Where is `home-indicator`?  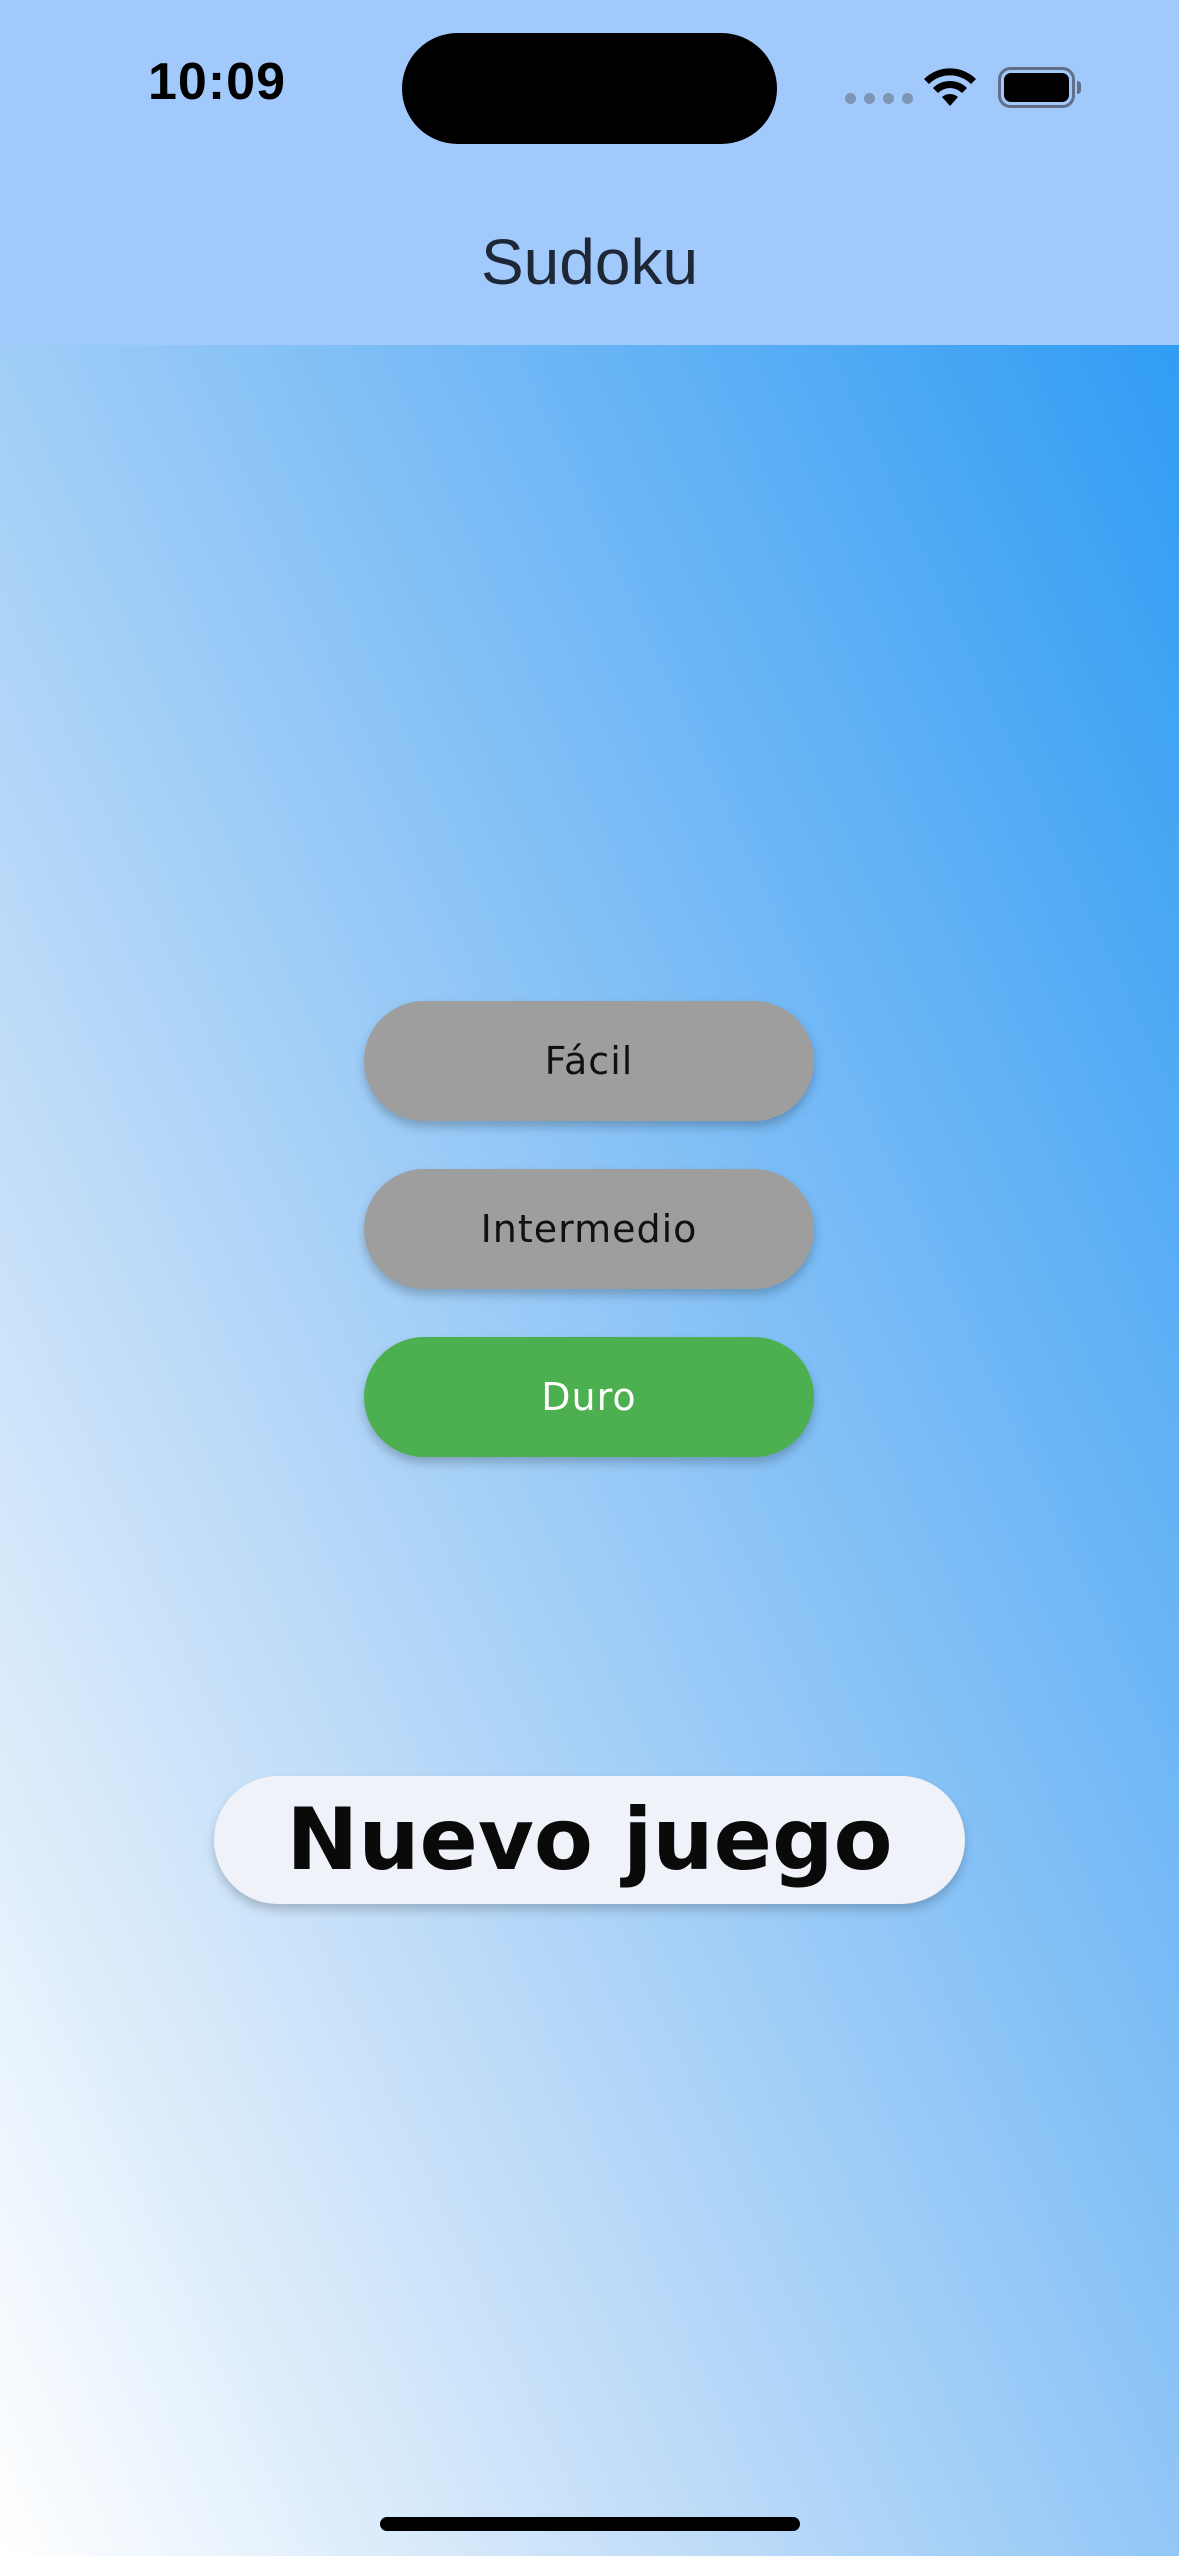 home-indicator is located at coordinates (590, 2524).